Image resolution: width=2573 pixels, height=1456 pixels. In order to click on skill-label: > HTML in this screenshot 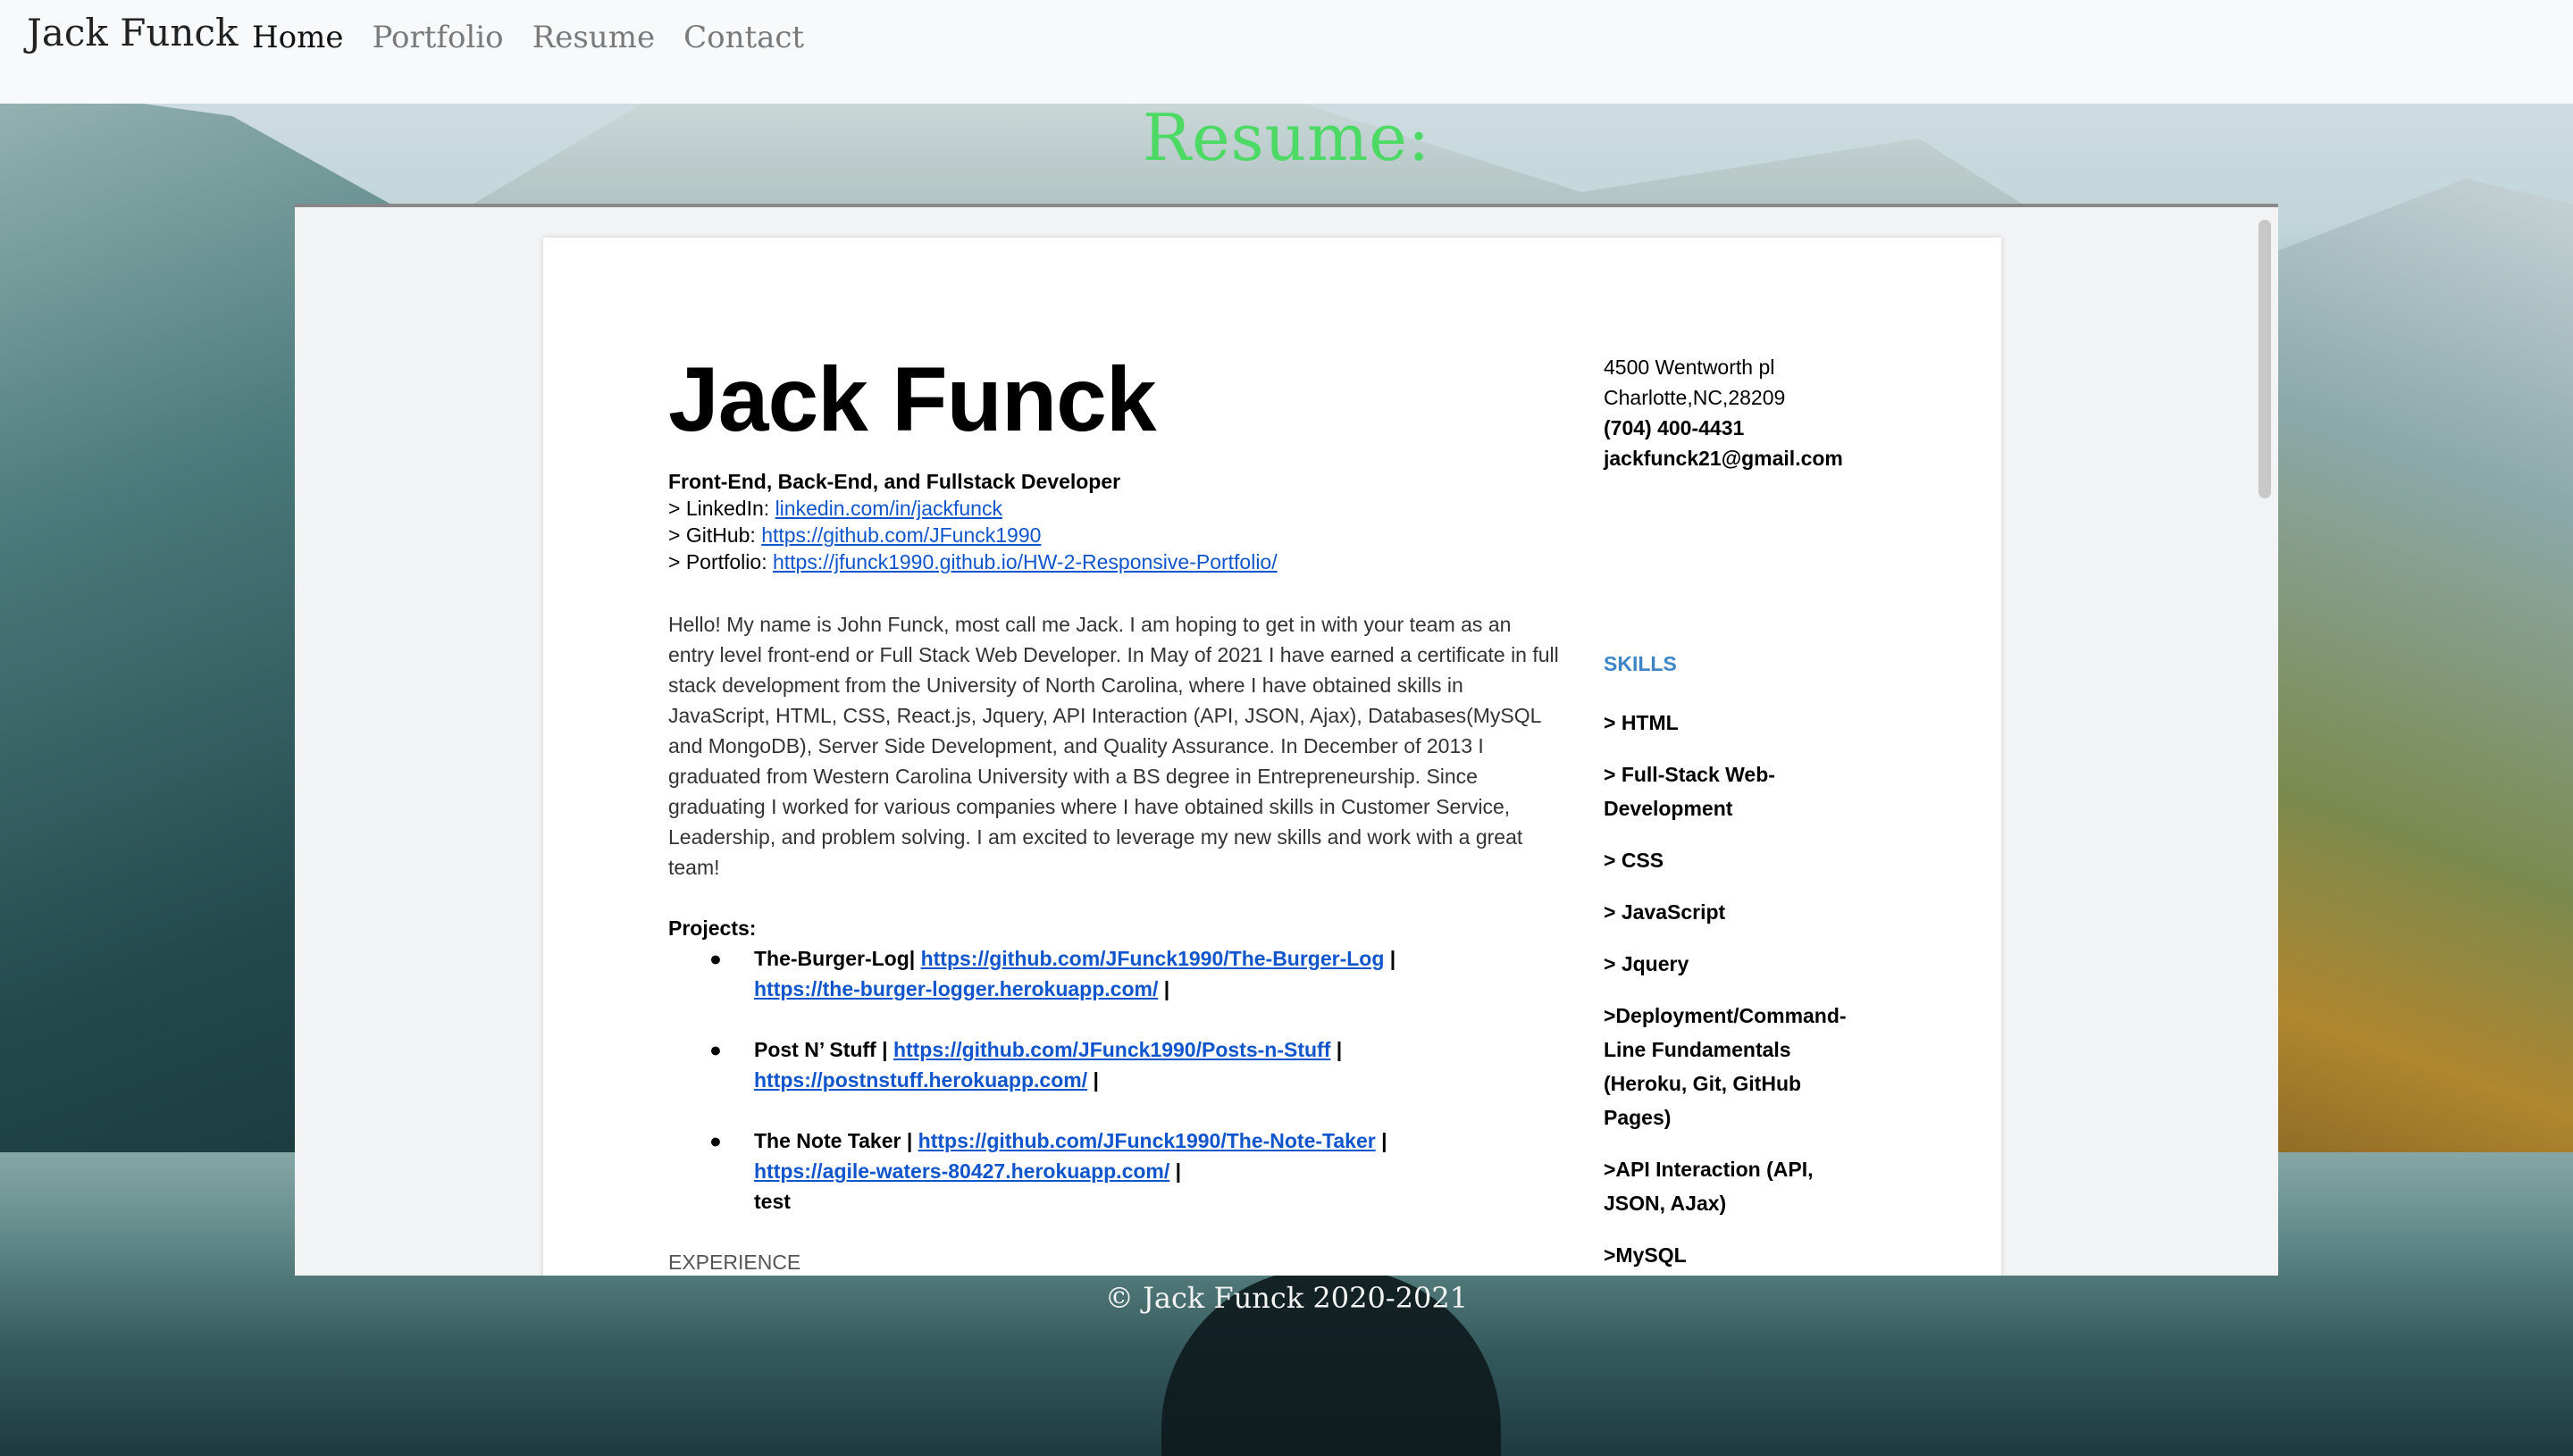, I will do `click(1641, 722)`.